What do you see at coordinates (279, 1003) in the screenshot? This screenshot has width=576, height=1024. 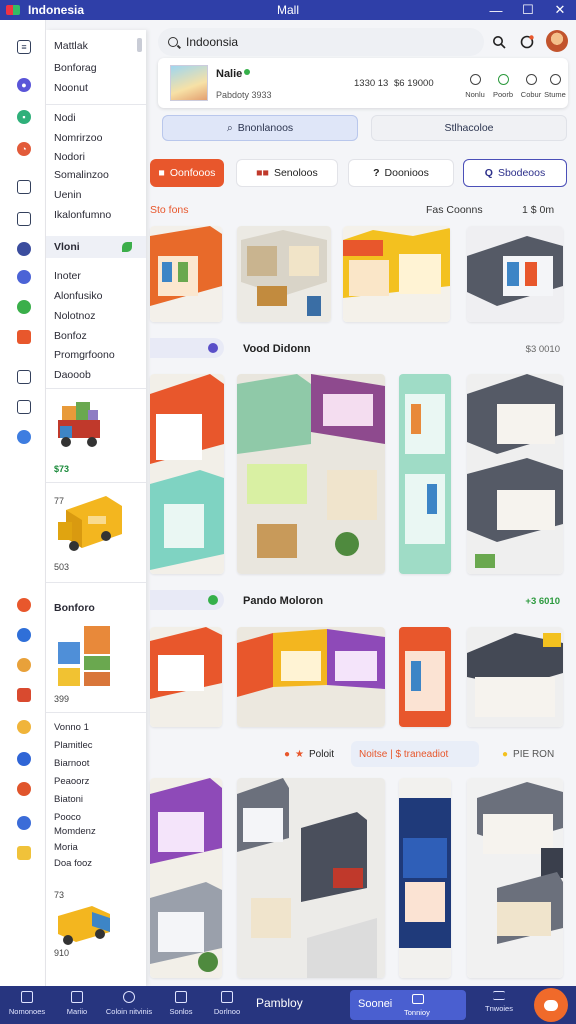 I see `nav-center-label: Pambloy` at bounding box center [279, 1003].